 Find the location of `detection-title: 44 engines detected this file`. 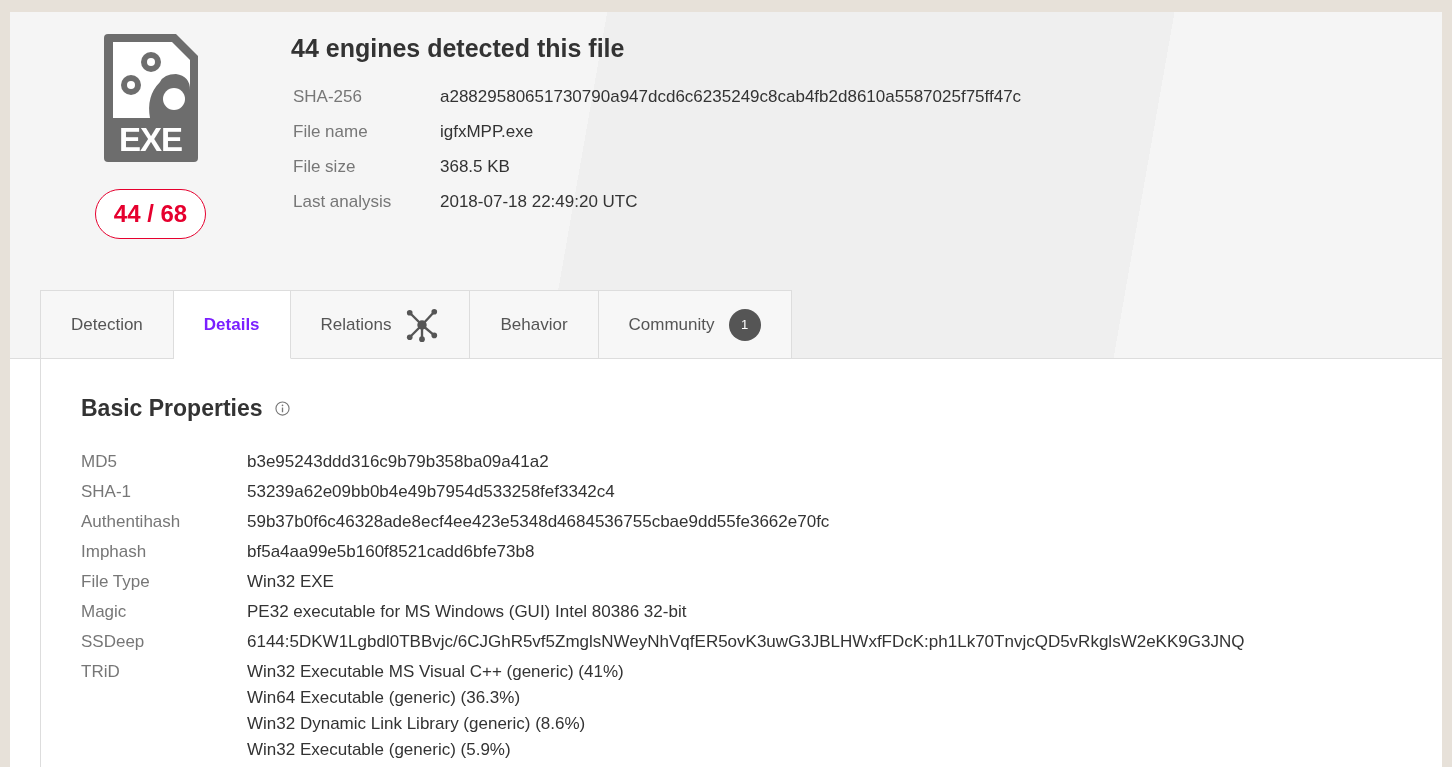

detection-title: 44 engines detected this file is located at coordinates (458, 48).